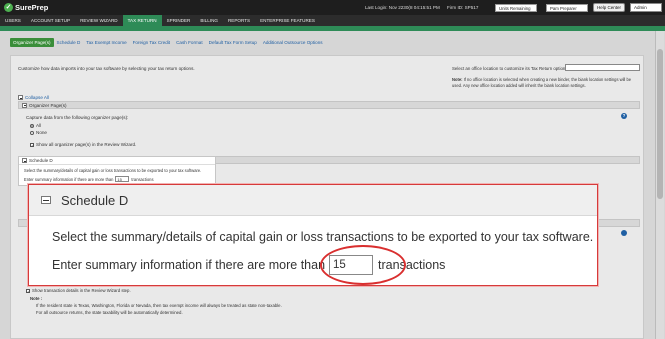 This screenshot has height=339, width=665. I want to click on nav-sprinder: SPRINDER, so click(179, 20).